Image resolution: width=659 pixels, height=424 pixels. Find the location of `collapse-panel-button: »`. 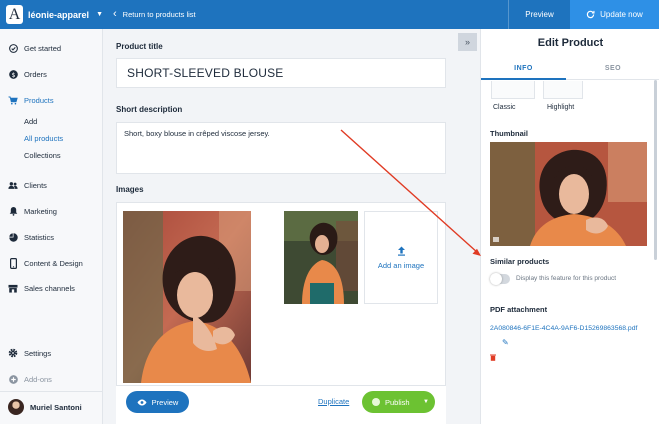

collapse-panel-button: » is located at coordinates (467, 42).